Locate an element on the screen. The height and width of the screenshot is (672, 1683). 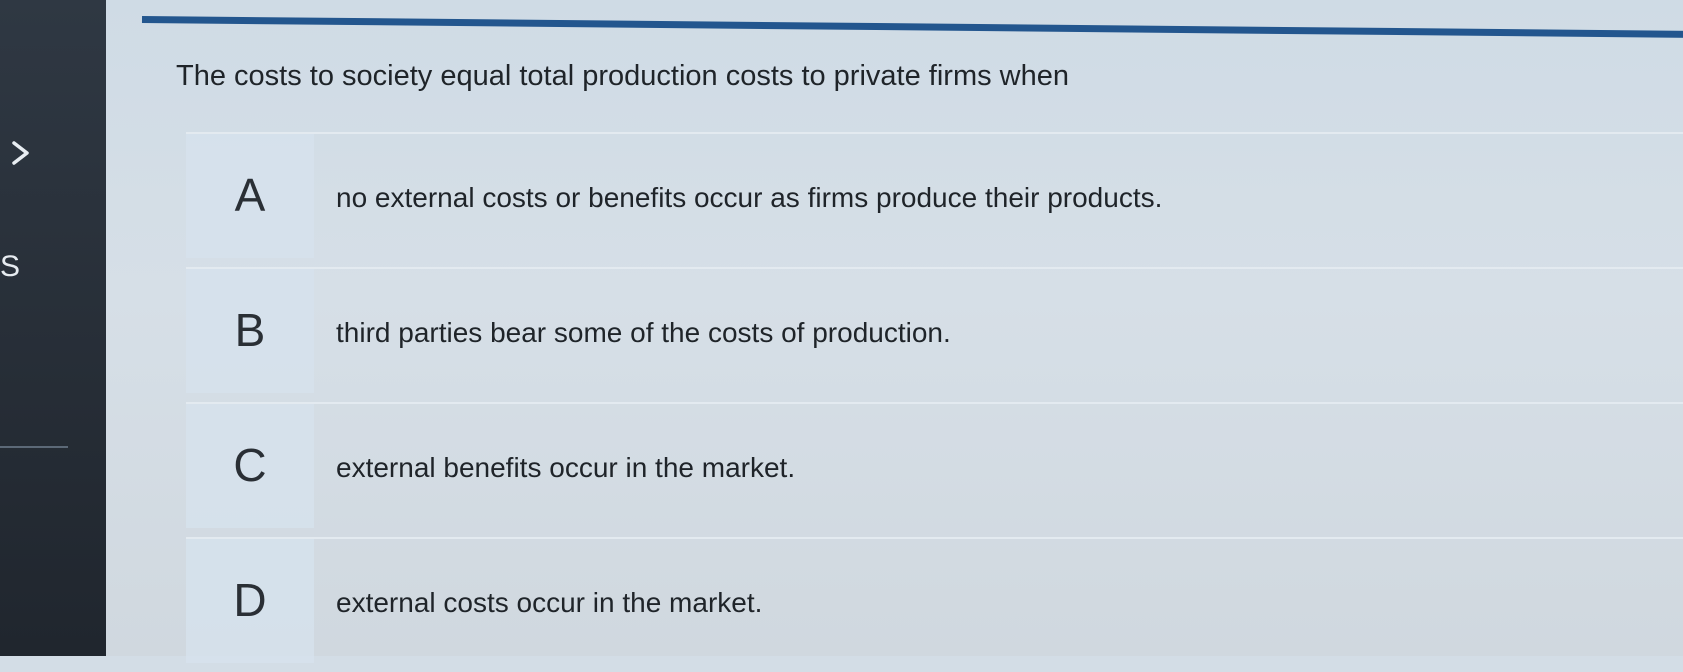
option-text: external benefits occur in the market. is located at coordinates (566, 467).